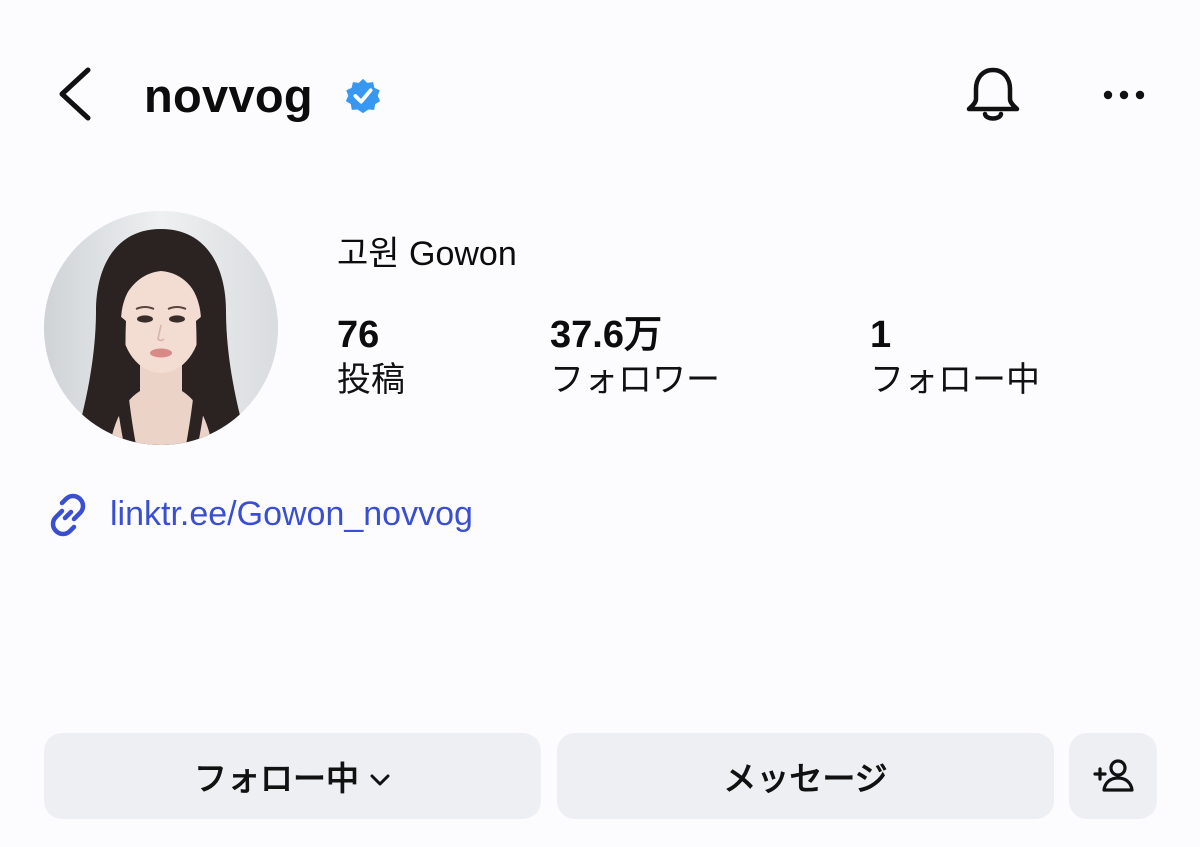  I want to click on more-options-button, so click(1124, 95).